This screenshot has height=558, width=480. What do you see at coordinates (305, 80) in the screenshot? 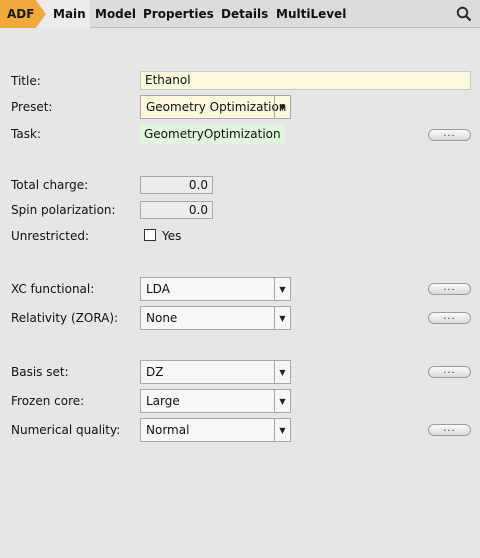
I see `title-input: Ethanol` at bounding box center [305, 80].